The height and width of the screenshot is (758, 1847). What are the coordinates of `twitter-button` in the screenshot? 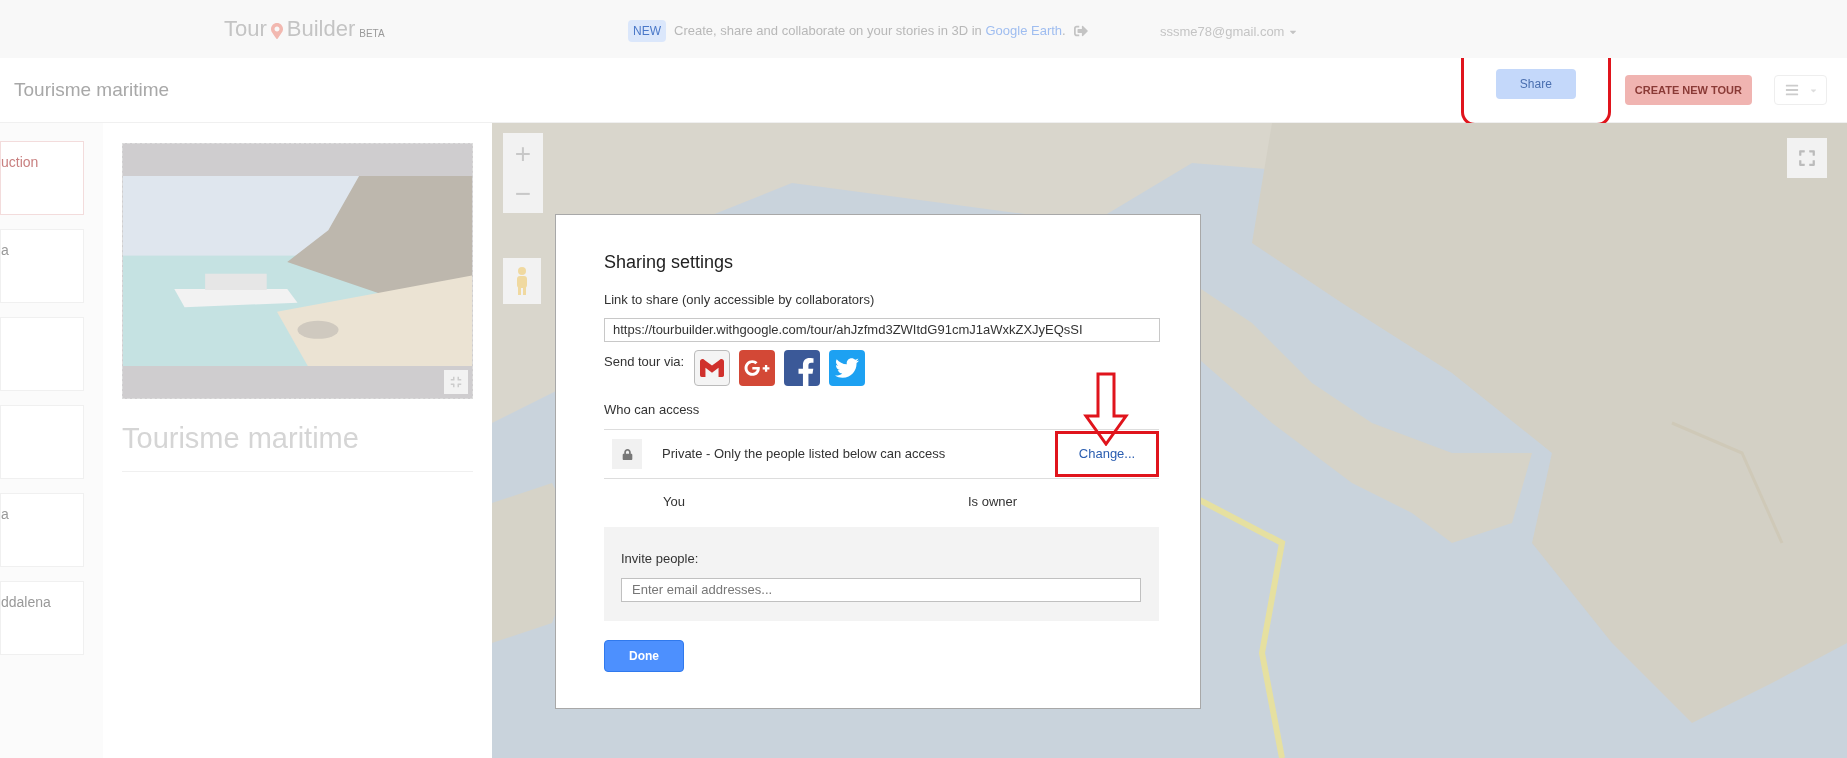 It's located at (847, 367).